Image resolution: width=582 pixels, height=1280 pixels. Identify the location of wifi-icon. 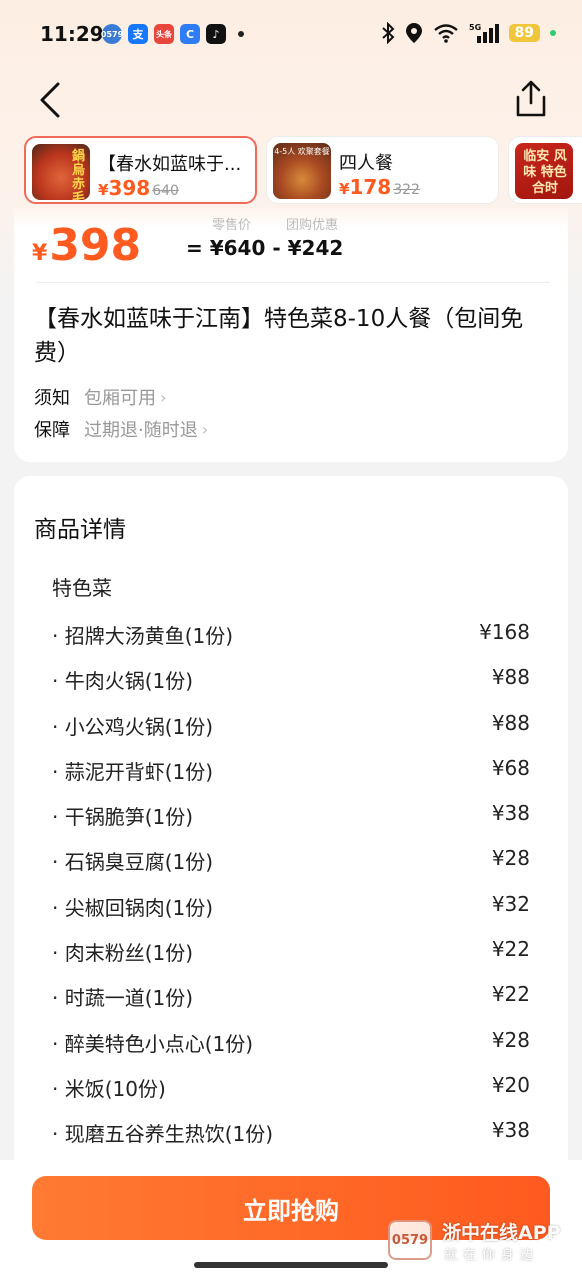
(445, 33).